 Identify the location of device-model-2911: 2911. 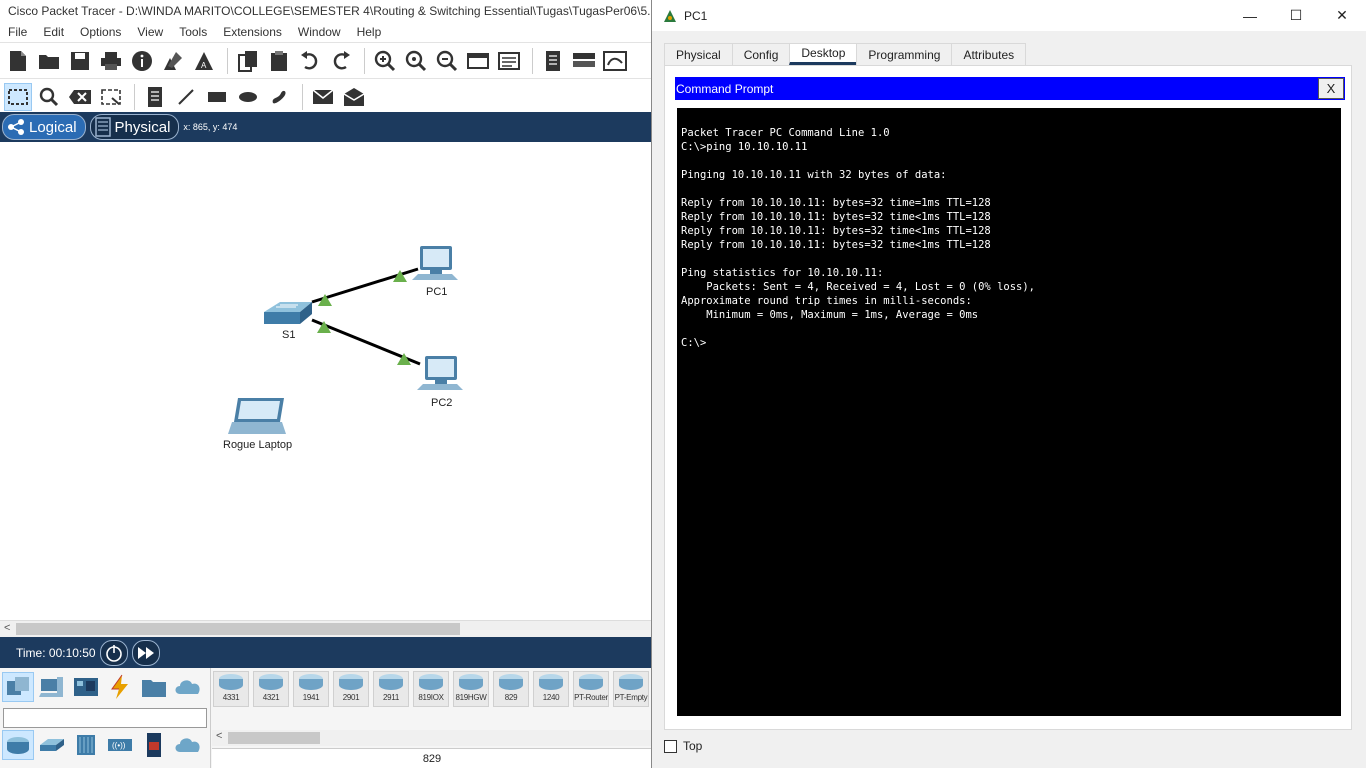
(391, 689).